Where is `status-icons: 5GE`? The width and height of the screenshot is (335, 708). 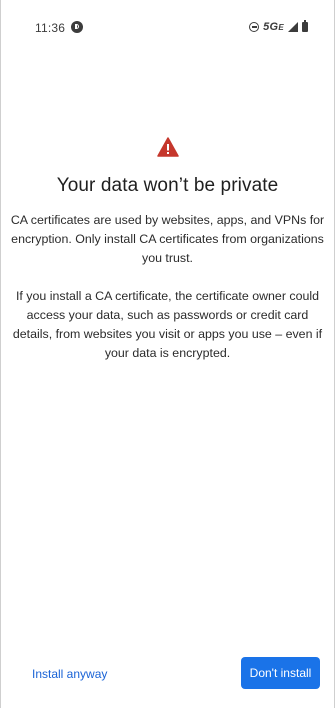
status-icons: 5GE is located at coordinates (278, 27).